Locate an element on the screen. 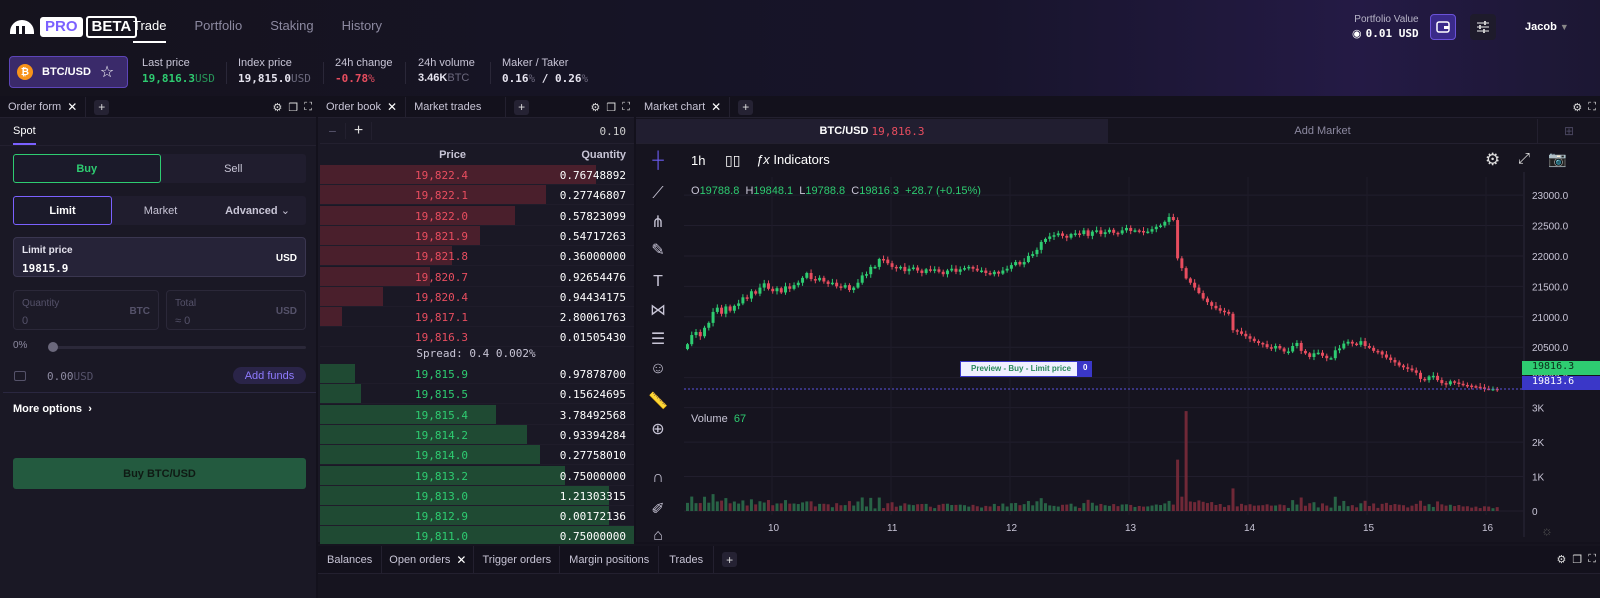 This screenshot has width=1600, height=598. tab-open-orders: Open orders ✕ is located at coordinates (428, 559).